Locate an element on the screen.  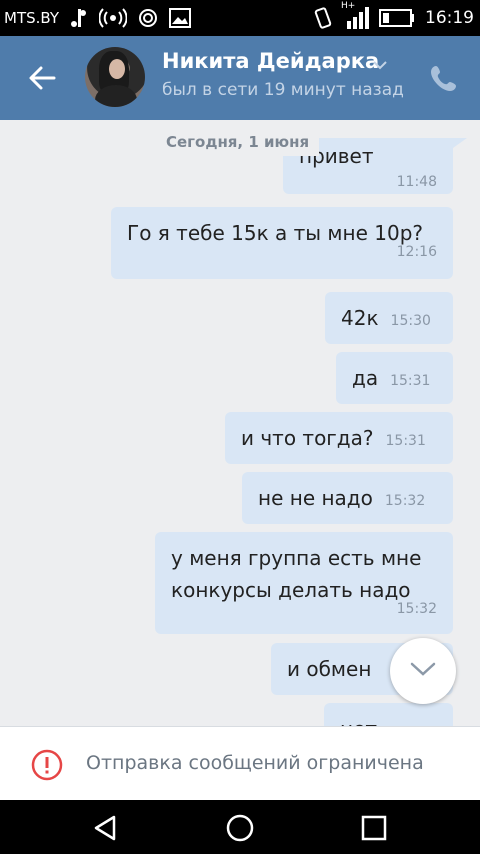
message-bubble: 42к 15:30 is located at coordinates (389, 318).